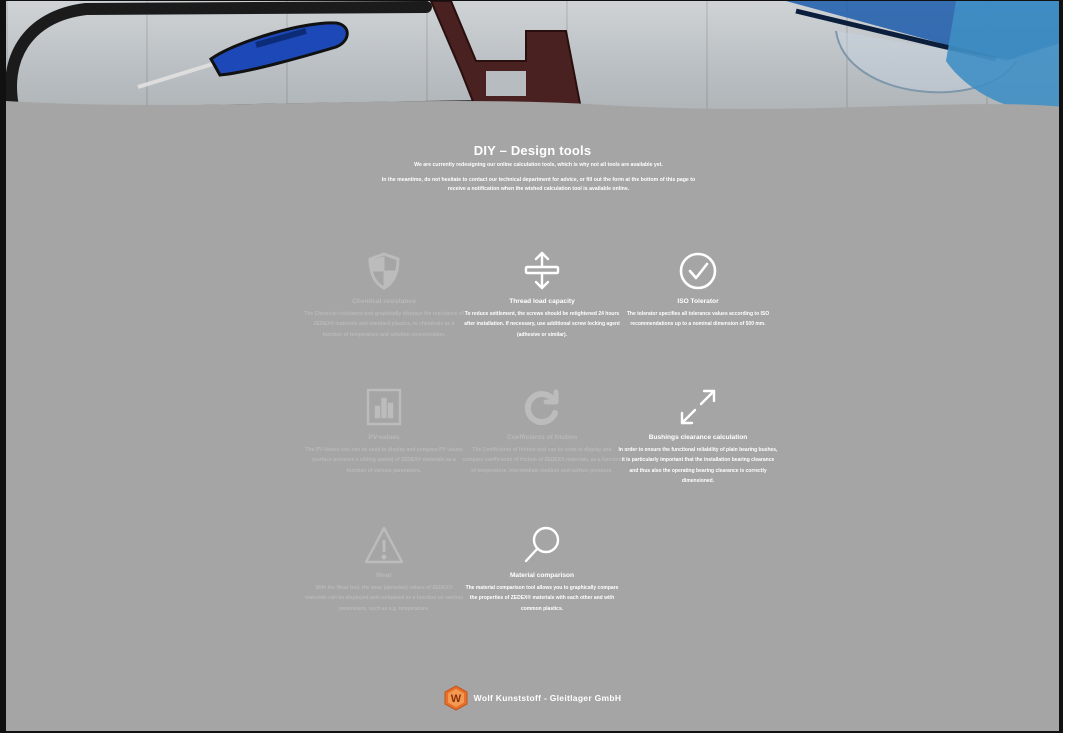 The width and height of the screenshot is (1065, 735). What do you see at coordinates (698, 271) in the screenshot?
I see `check-circle-icon` at bounding box center [698, 271].